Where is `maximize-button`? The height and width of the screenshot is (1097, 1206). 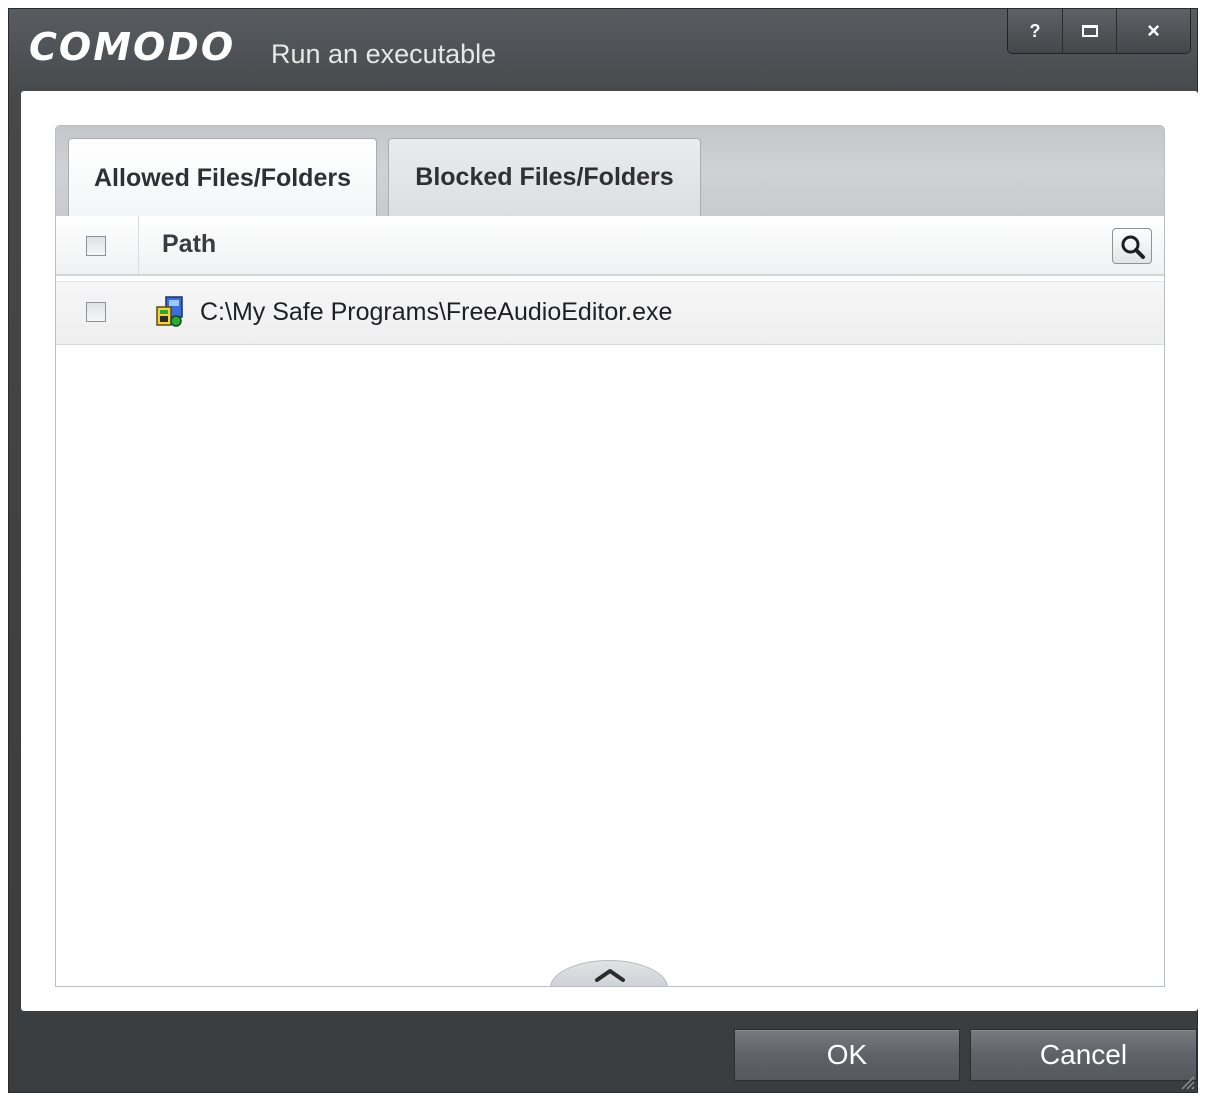 maximize-button is located at coordinates (1089, 31).